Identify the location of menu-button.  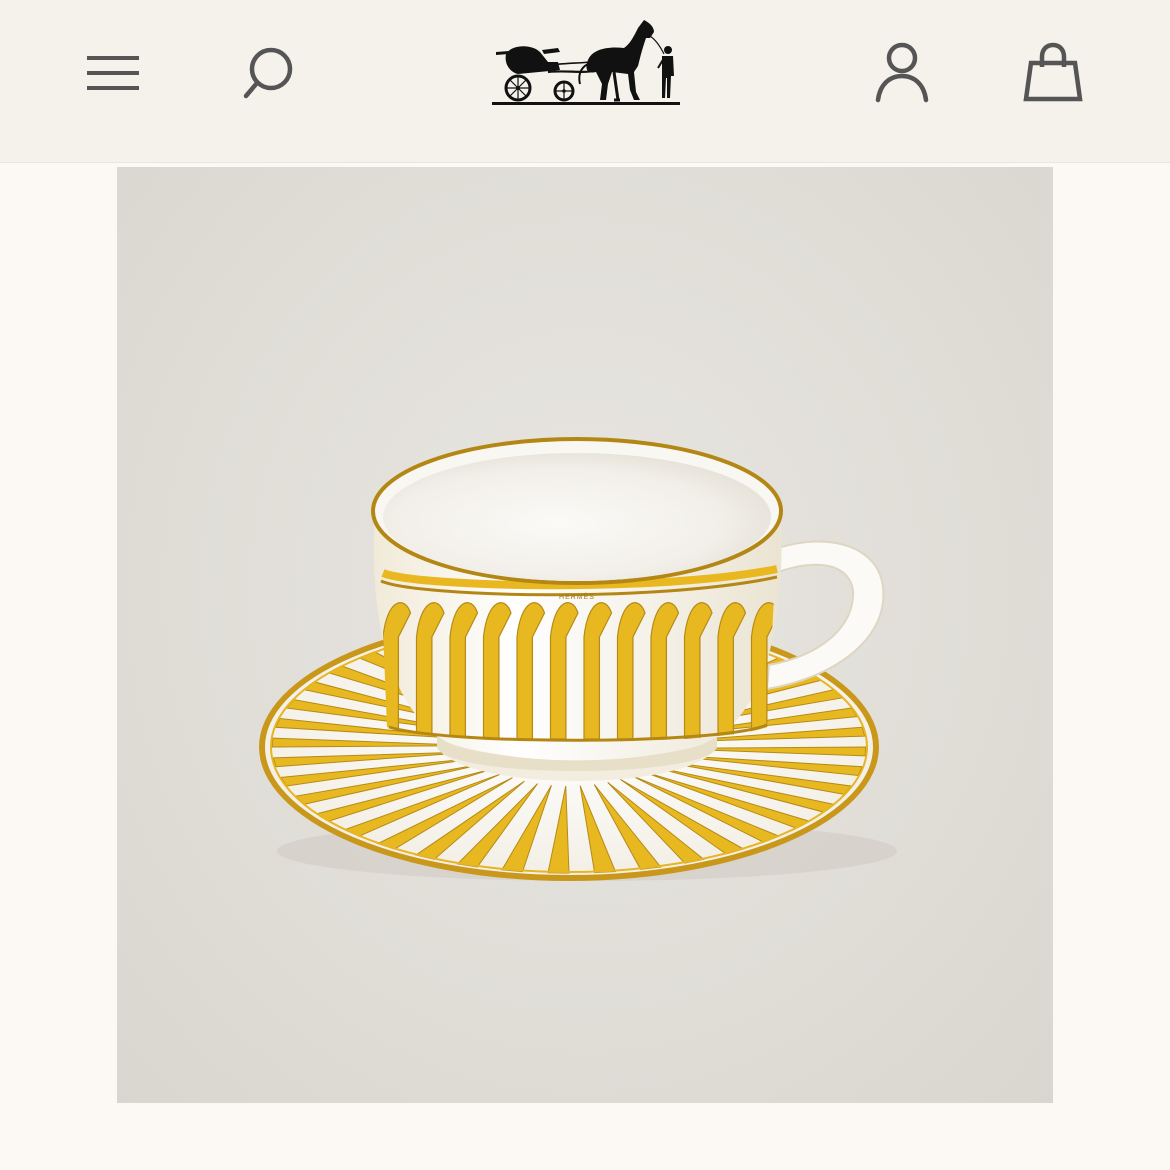
(113, 73).